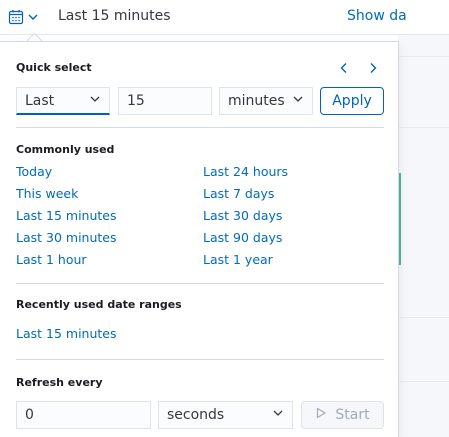  What do you see at coordinates (34, 171) in the screenshot?
I see `commonly-used-today: Today` at bounding box center [34, 171].